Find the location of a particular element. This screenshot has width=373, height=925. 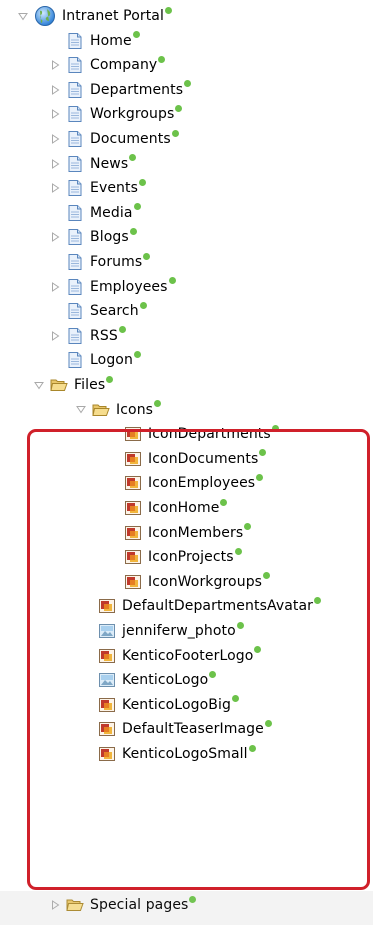

tree-node-news: News is located at coordinates (93, 164).